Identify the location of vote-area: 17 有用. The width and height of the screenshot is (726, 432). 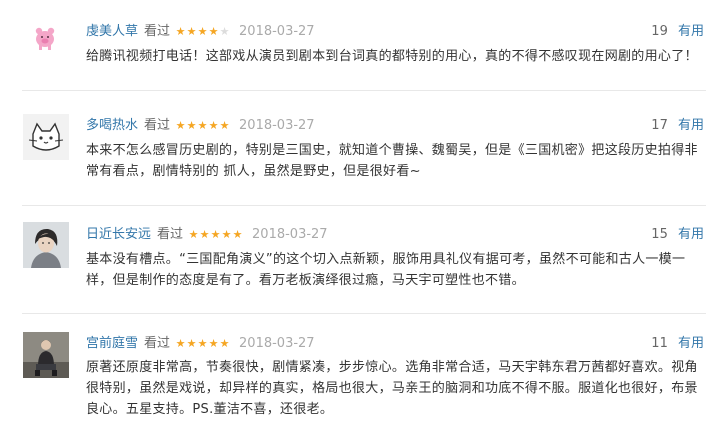
(677, 126).